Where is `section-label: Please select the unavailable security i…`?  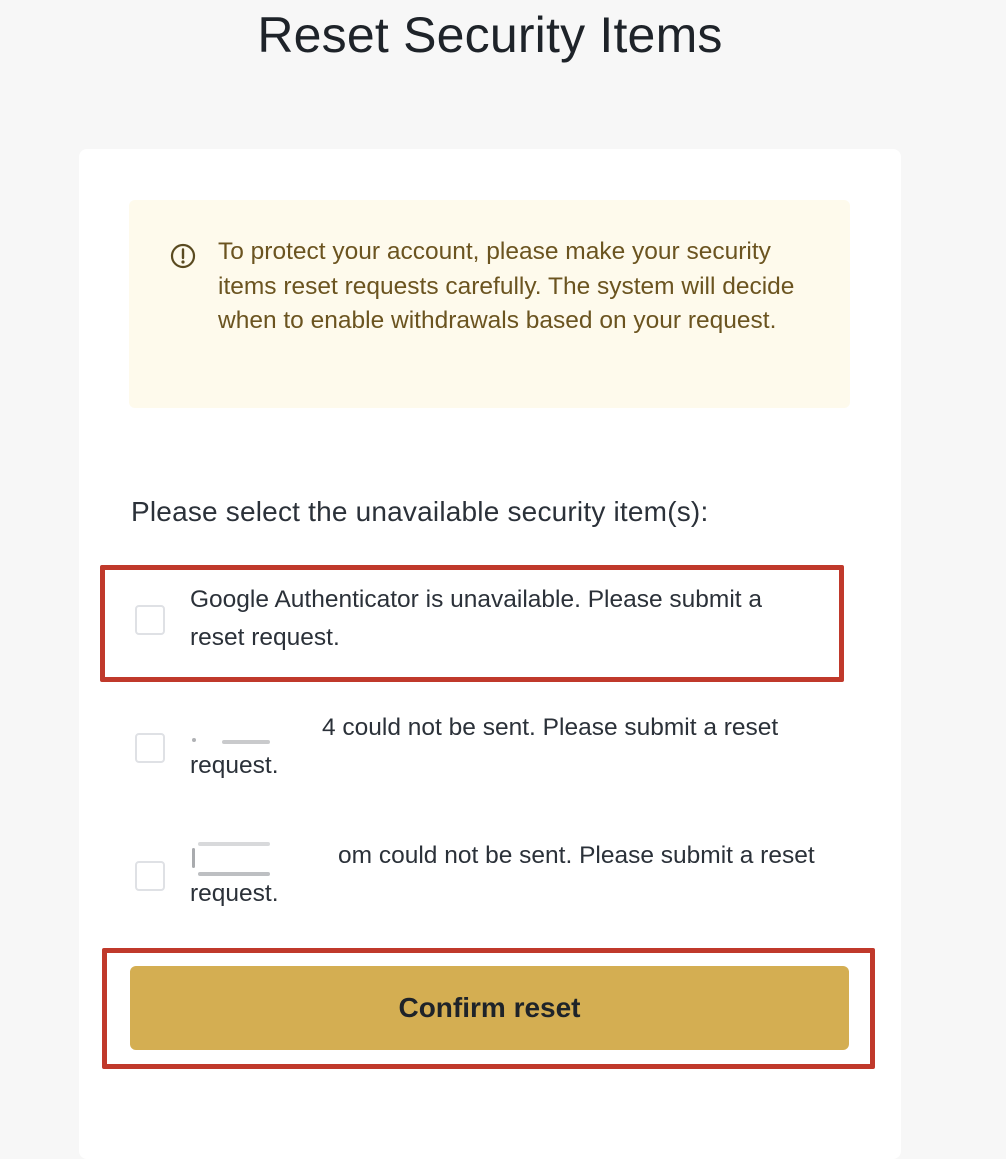
section-label: Please select the unavailable security i… is located at coordinates (420, 511).